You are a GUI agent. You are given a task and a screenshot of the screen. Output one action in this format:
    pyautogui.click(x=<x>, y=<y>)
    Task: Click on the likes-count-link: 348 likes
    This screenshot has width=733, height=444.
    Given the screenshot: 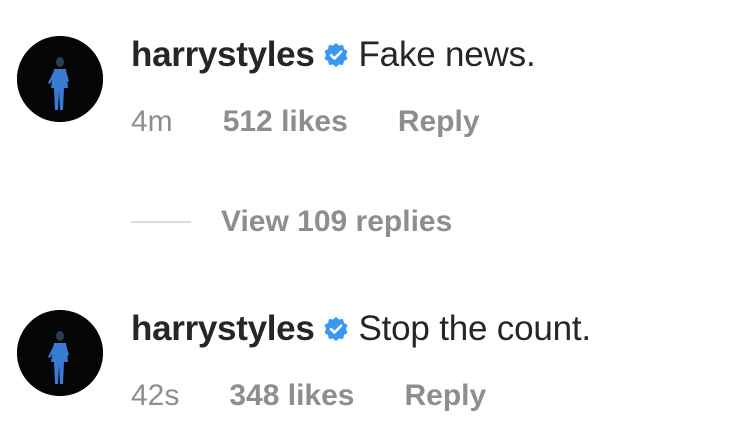 What is the action you would take?
    pyautogui.click(x=291, y=396)
    